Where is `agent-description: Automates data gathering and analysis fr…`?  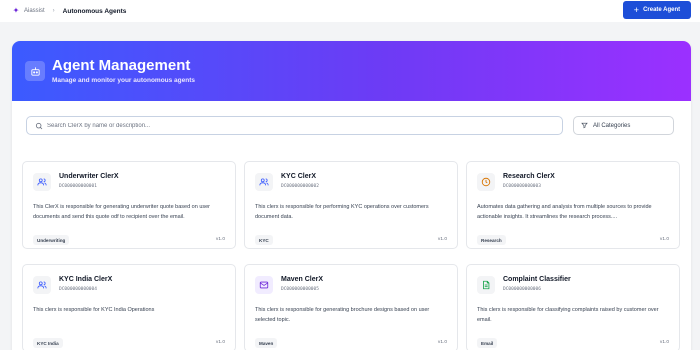 agent-description: Automates data gathering and analysis fr… is located at coordinates (564, 212).